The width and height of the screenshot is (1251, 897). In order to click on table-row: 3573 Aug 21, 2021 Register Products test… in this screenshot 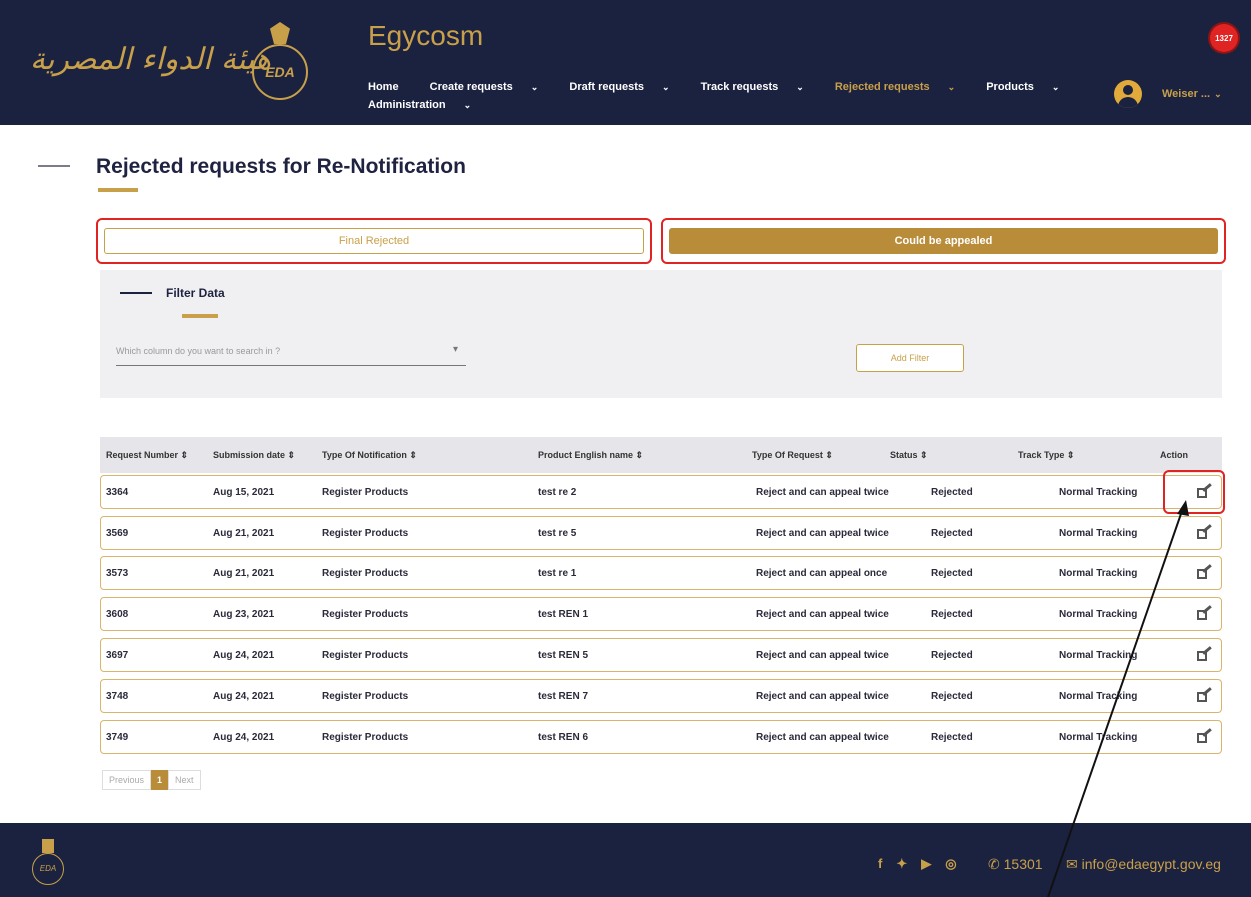, I will do `click(661, 573)`.